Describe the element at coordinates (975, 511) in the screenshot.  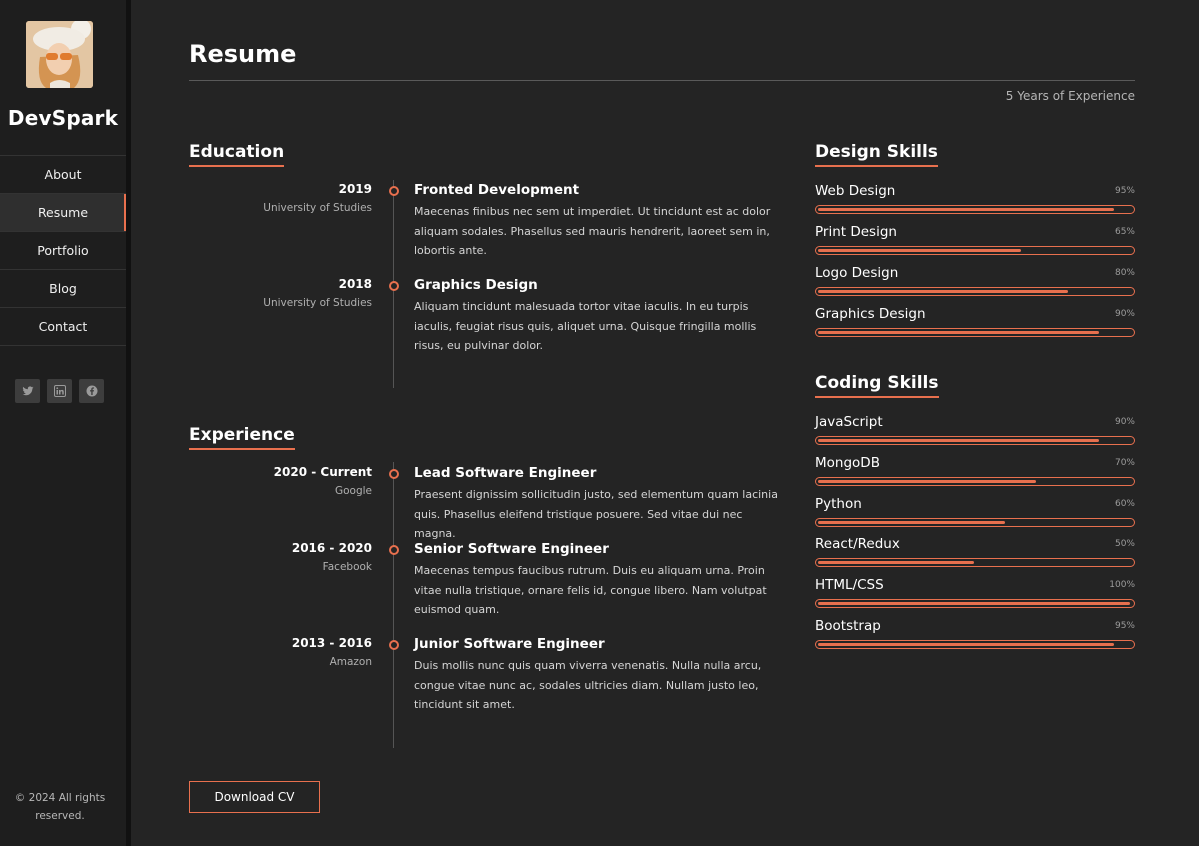
I see `skill-bar: Python 60%` at that location.